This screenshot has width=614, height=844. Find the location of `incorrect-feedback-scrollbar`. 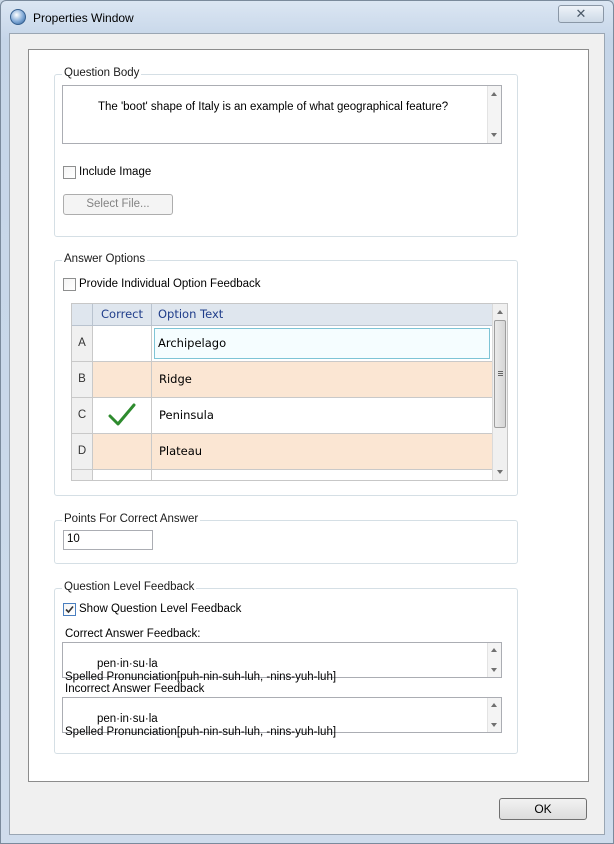

incorrect-feedback-scrollbar is located at coordinates (494, 715).